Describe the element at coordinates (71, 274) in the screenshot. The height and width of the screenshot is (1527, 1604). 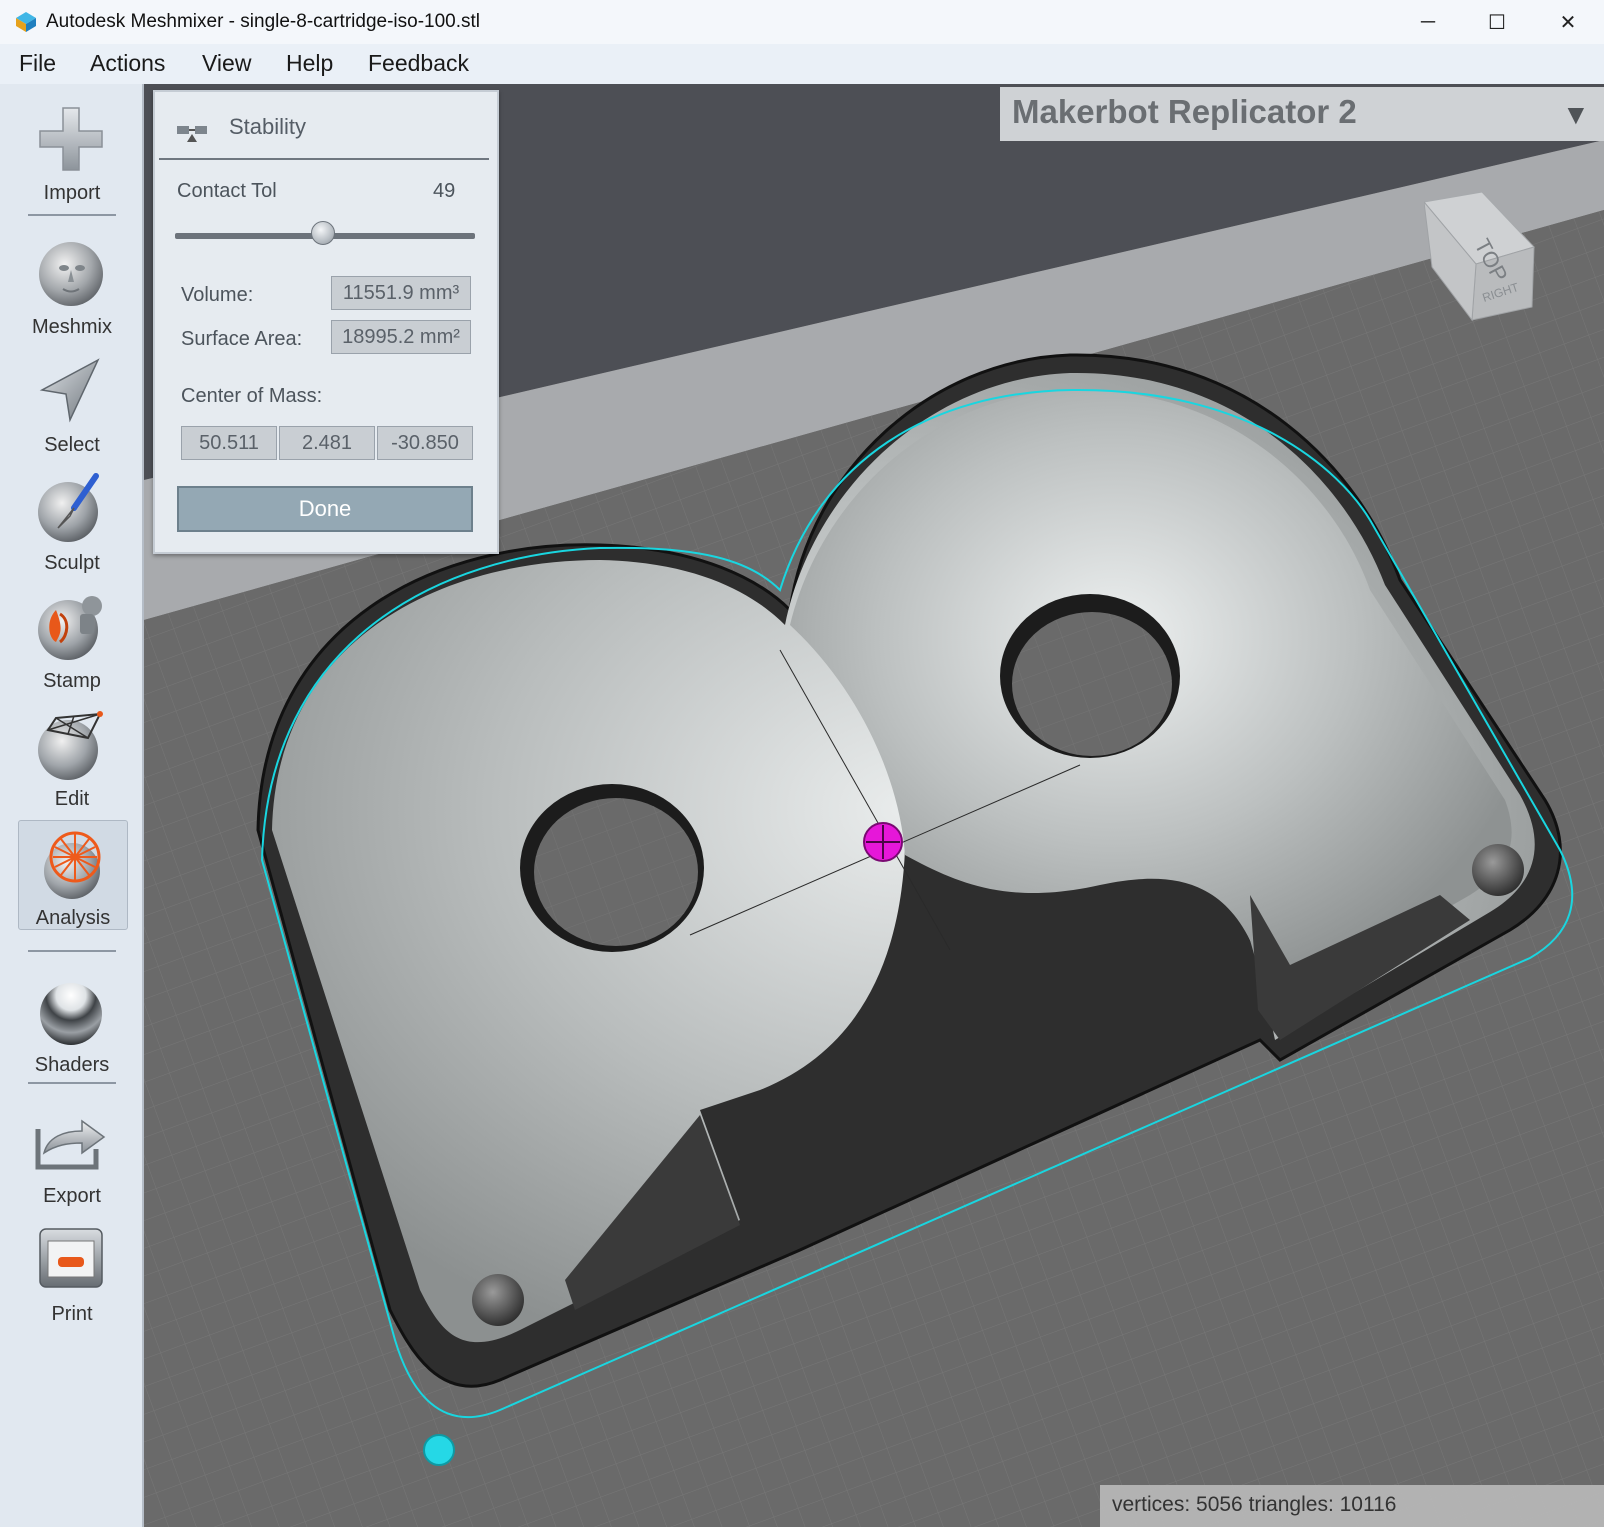
I see `face-sphere-icon` at that location.